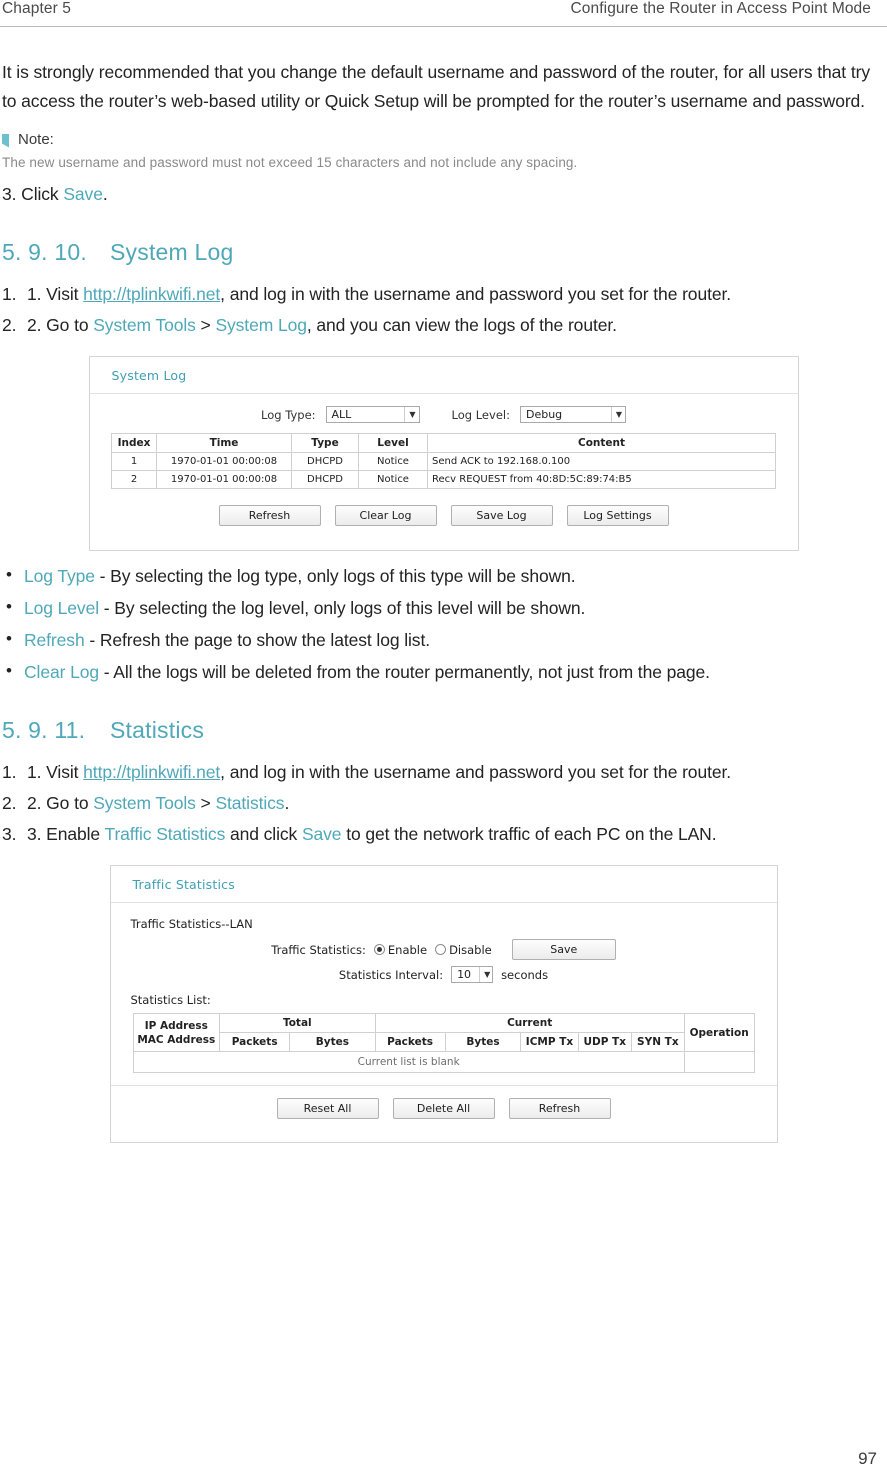 This screenshot has width=887, height=1477. I want to click on system-log-step2-mid: >, so click(205, 325).